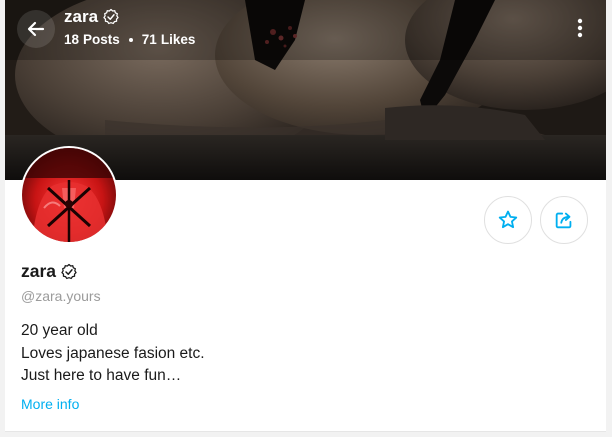 This screenshot has height=437, width=612. Describe the element at coordinates (178, 39) in the screenshot. I see `likes-label: Likes` at that location.